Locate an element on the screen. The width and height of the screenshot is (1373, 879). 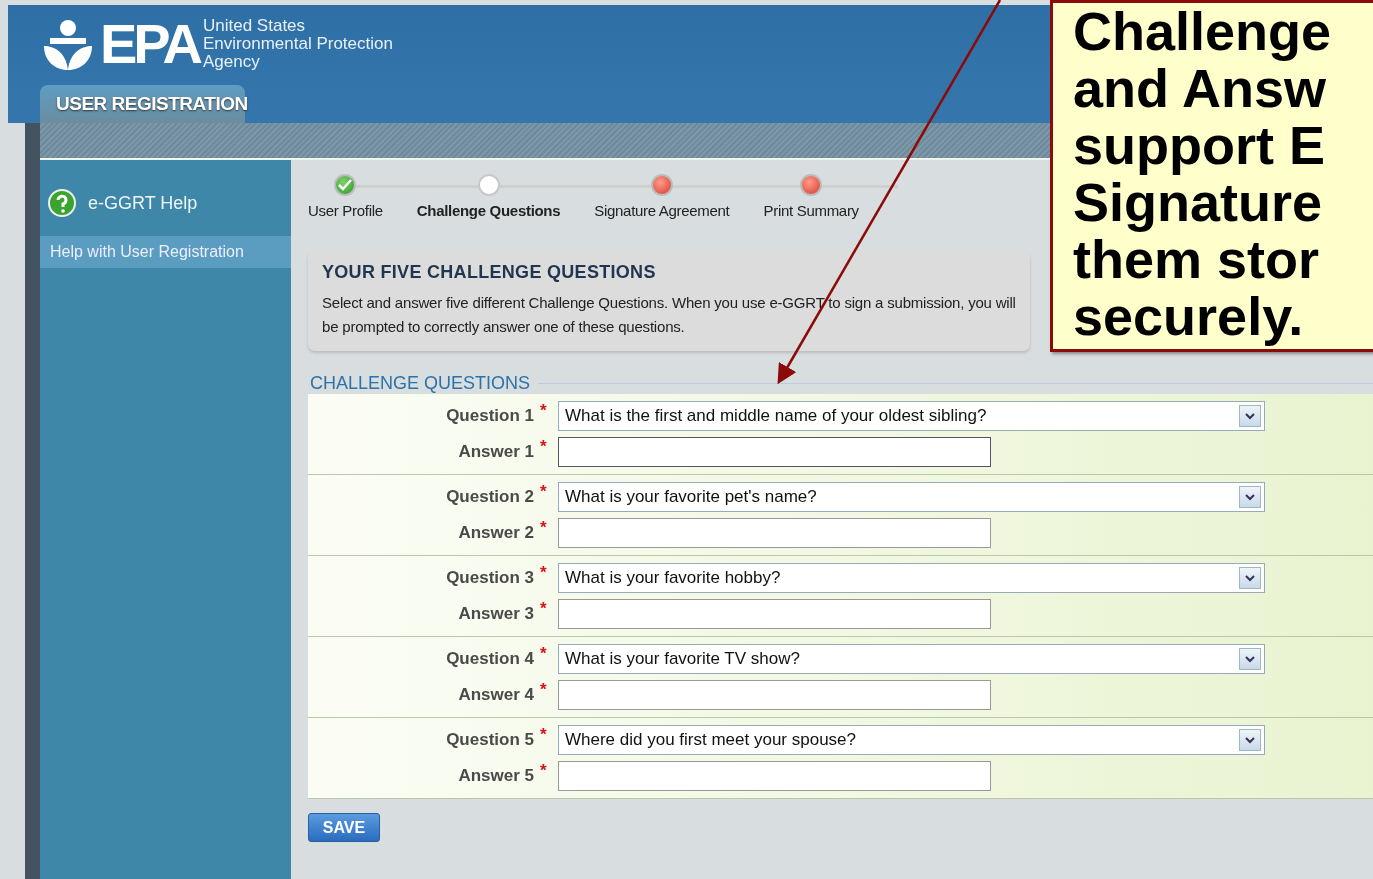
callout-text: support E is located at coordinates (1199, 145).